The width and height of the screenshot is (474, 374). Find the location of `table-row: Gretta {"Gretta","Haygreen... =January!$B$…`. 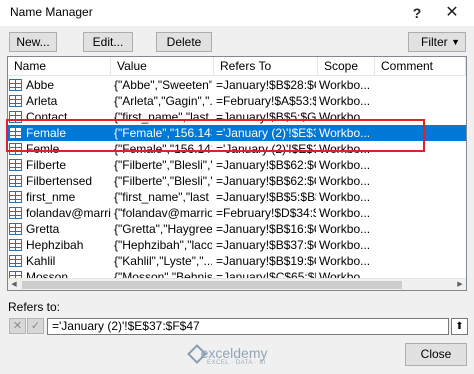

table-row: Gretta {"Gretta","Haygreen... =January!$B$… is located at coordinates (237, 229).